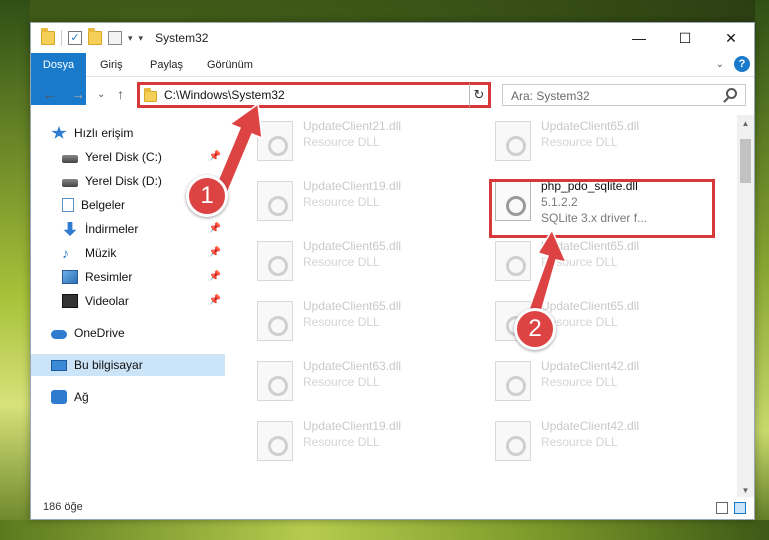 Image resolution: width=769 pixels, height=540 pixels. I want to click on search-input: Ara: System32, so click(624, 95).